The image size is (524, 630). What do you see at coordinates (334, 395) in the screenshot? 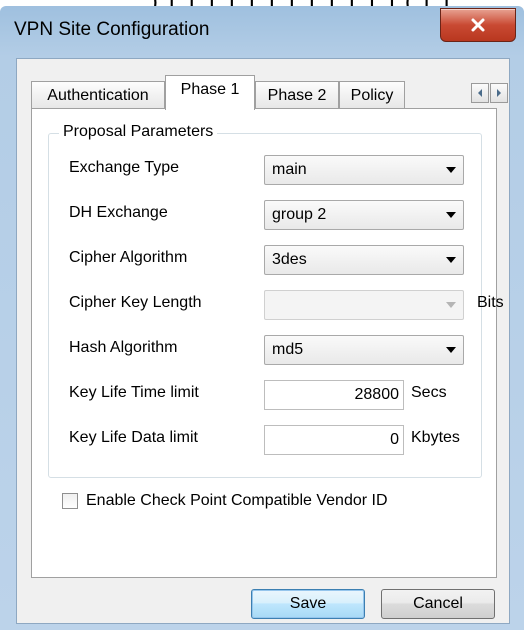
I see `key-life-time-input` at bounding box center [334, 395].